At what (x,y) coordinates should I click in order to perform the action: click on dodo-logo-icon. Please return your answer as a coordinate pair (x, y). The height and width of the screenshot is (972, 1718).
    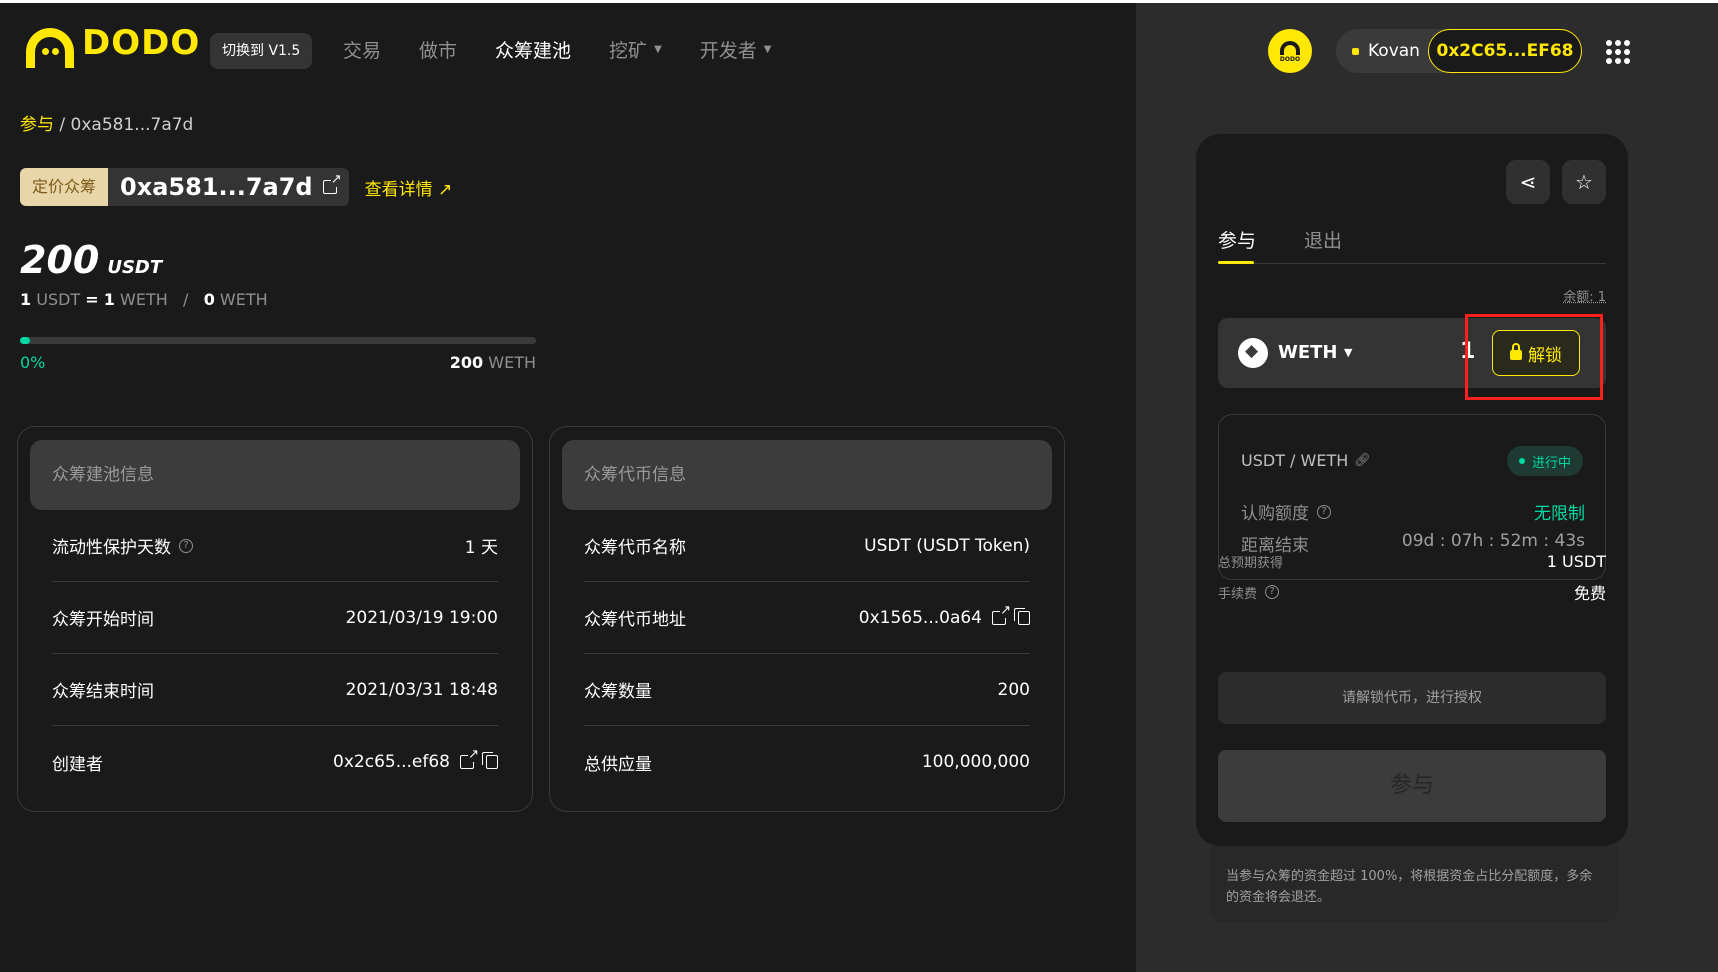
    Looking at the image, I should click on (50, 45).